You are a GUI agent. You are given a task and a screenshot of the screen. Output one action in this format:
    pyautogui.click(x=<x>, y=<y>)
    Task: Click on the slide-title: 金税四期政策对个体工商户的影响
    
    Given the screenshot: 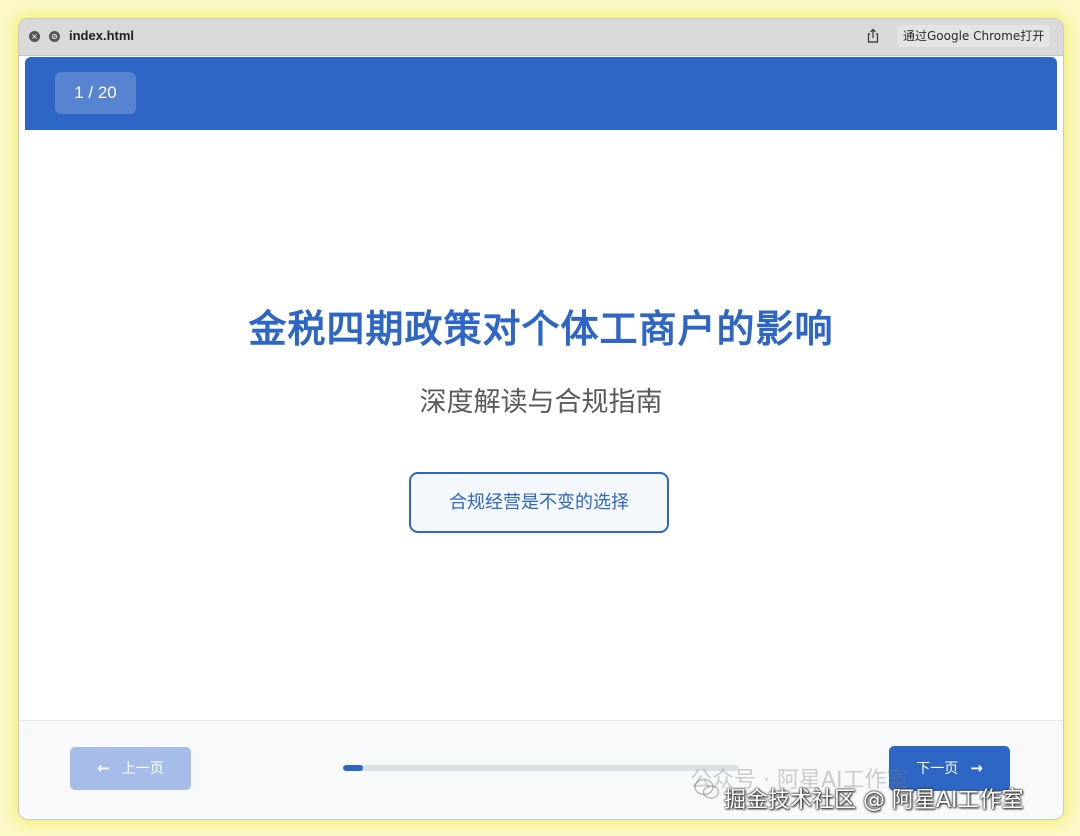 What is the action you would take?
    pyautogui.click(x=541, y=329)
    